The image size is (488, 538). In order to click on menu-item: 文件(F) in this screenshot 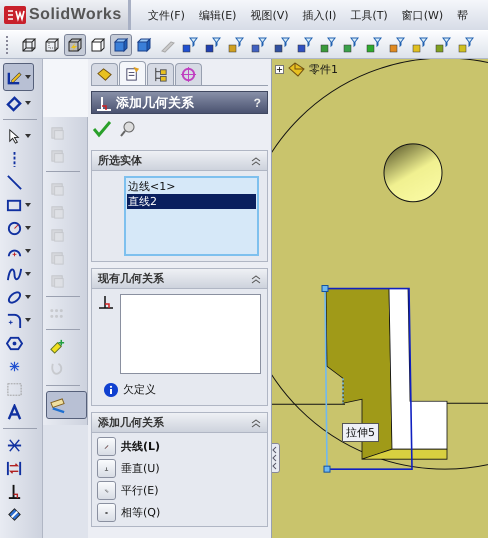, I will do `click(166, 15)`.